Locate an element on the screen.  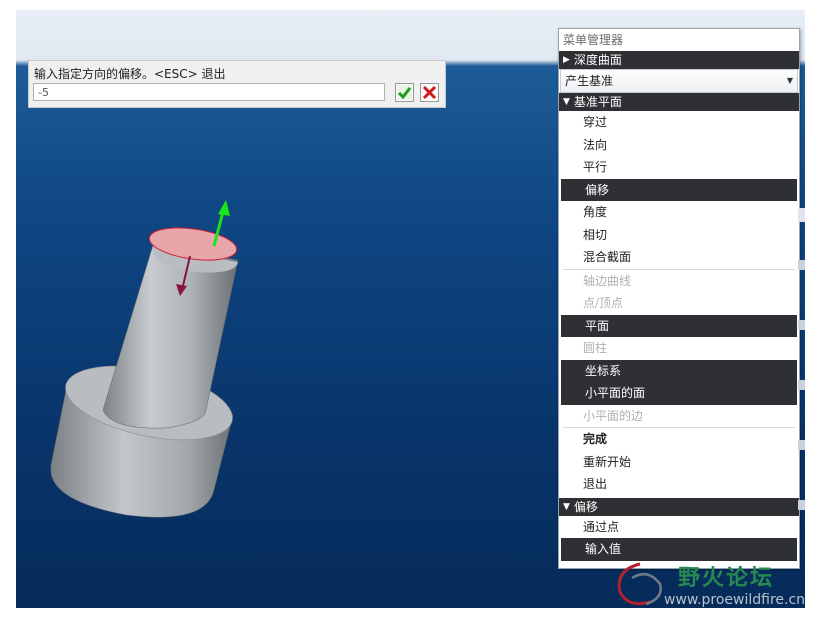
cancel-button is located at coordinates (429, 92).